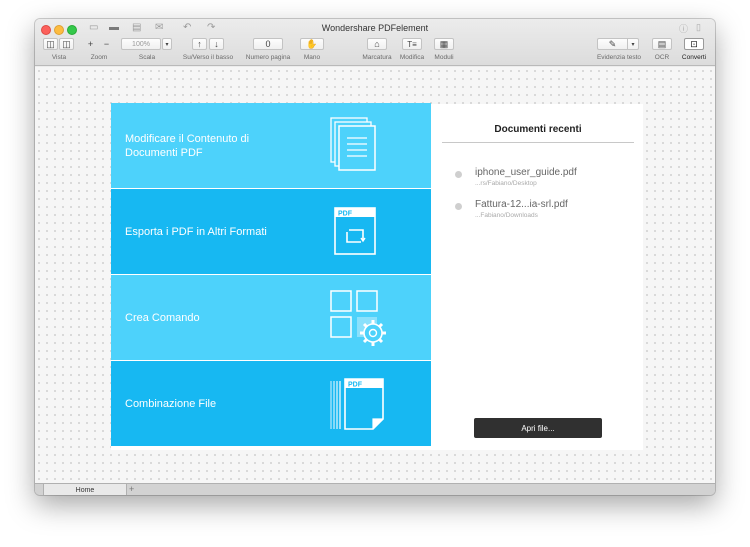 The width and height of the screenshot is (750, 547). What do you see at coordinates (66, 44) in the screenshot?
I see `two-page-view-button: ◫` at bounding box center [66, 44].